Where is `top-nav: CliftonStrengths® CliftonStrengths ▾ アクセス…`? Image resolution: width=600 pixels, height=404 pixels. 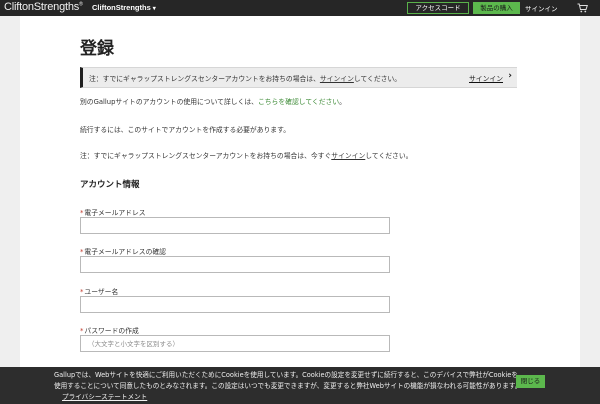 top-nav: CliftonStrengths® CliftonStrengths ▾ アクセス… is located at coordinates (300, 8).